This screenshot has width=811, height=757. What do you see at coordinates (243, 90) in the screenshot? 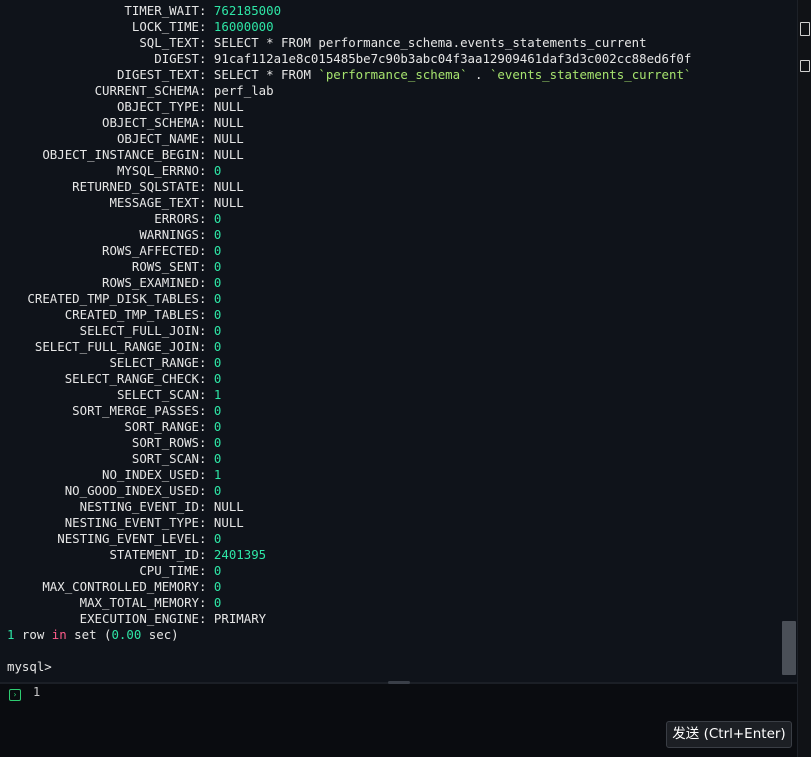
I see `column-value: perf_lab` at bounding box center [243, 90].